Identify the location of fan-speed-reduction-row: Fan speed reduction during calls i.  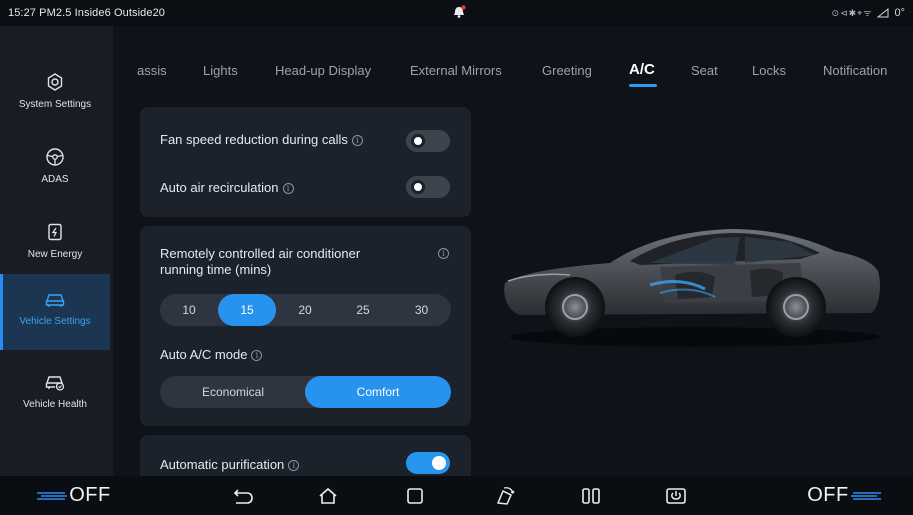
(261, 139).